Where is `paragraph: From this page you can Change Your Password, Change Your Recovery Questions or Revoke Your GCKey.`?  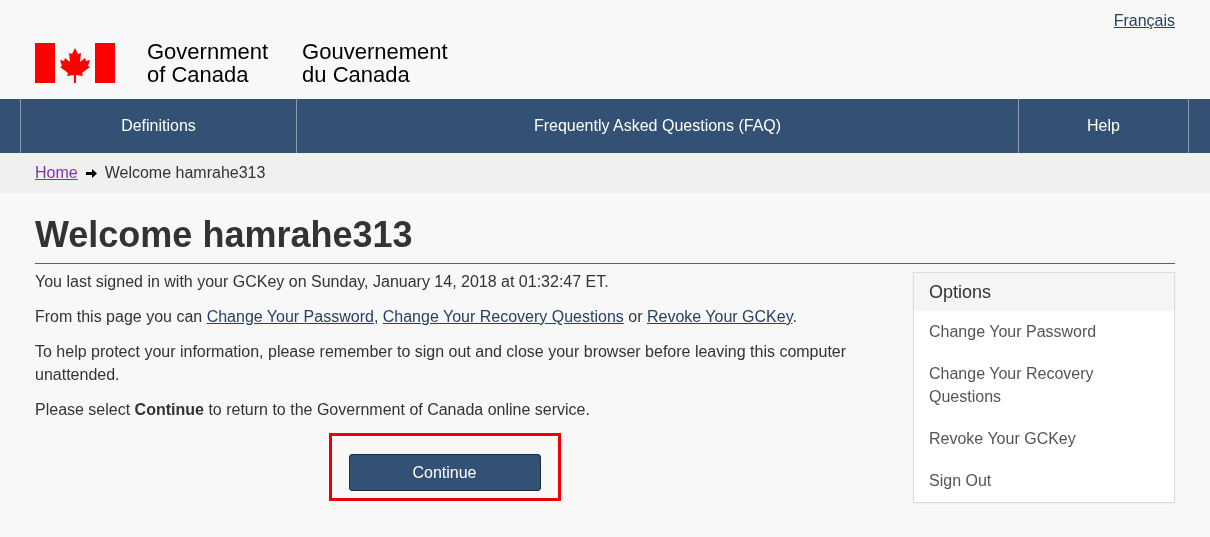
paragraph: From this page you can Change Your Password, Change Your Recovery Questions or Revoke Your GCKey. is located at coordinates (416, 317).